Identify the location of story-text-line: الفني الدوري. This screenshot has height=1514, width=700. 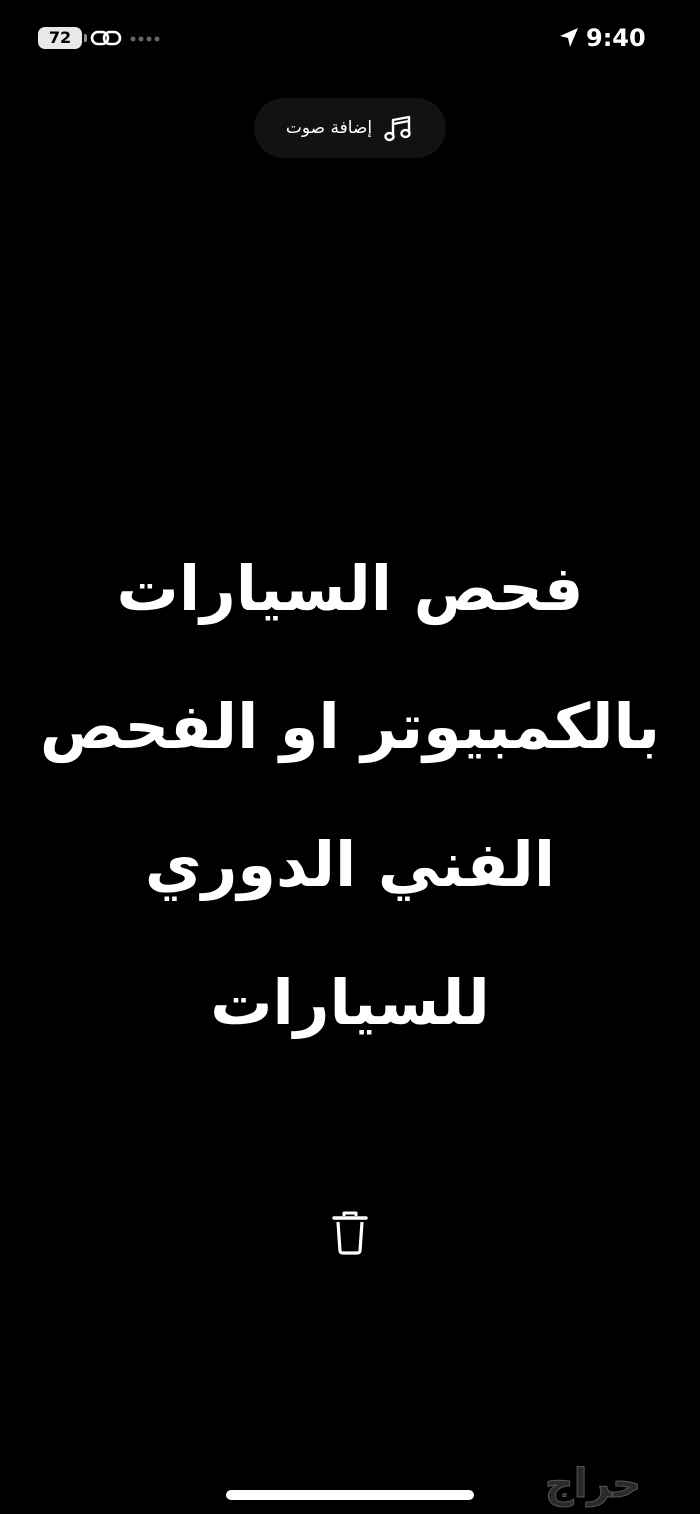
(350, 864).